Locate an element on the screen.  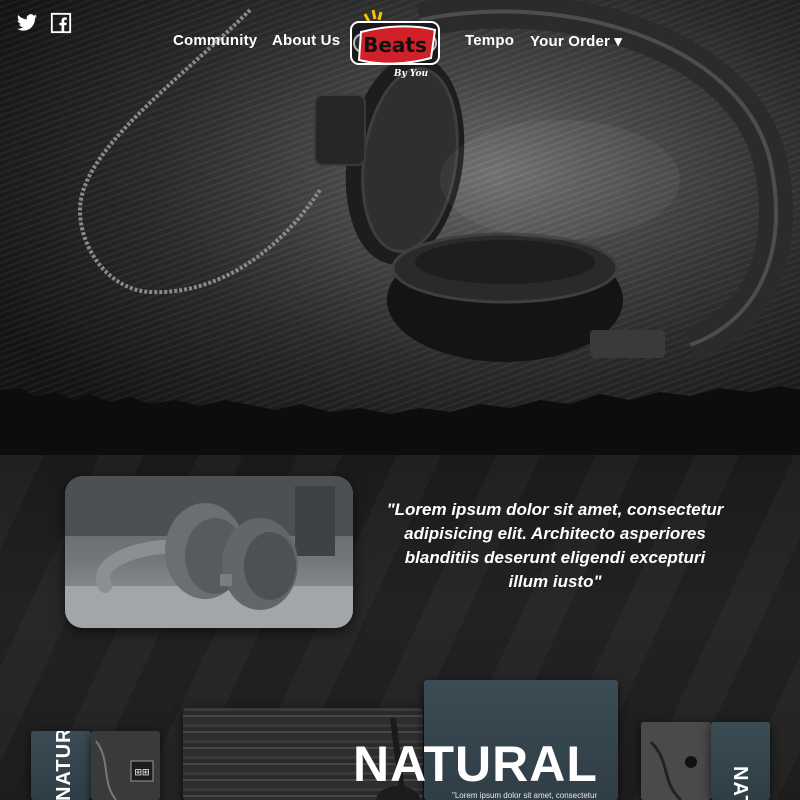
facebook-icon is located at coordinates (61, 23).